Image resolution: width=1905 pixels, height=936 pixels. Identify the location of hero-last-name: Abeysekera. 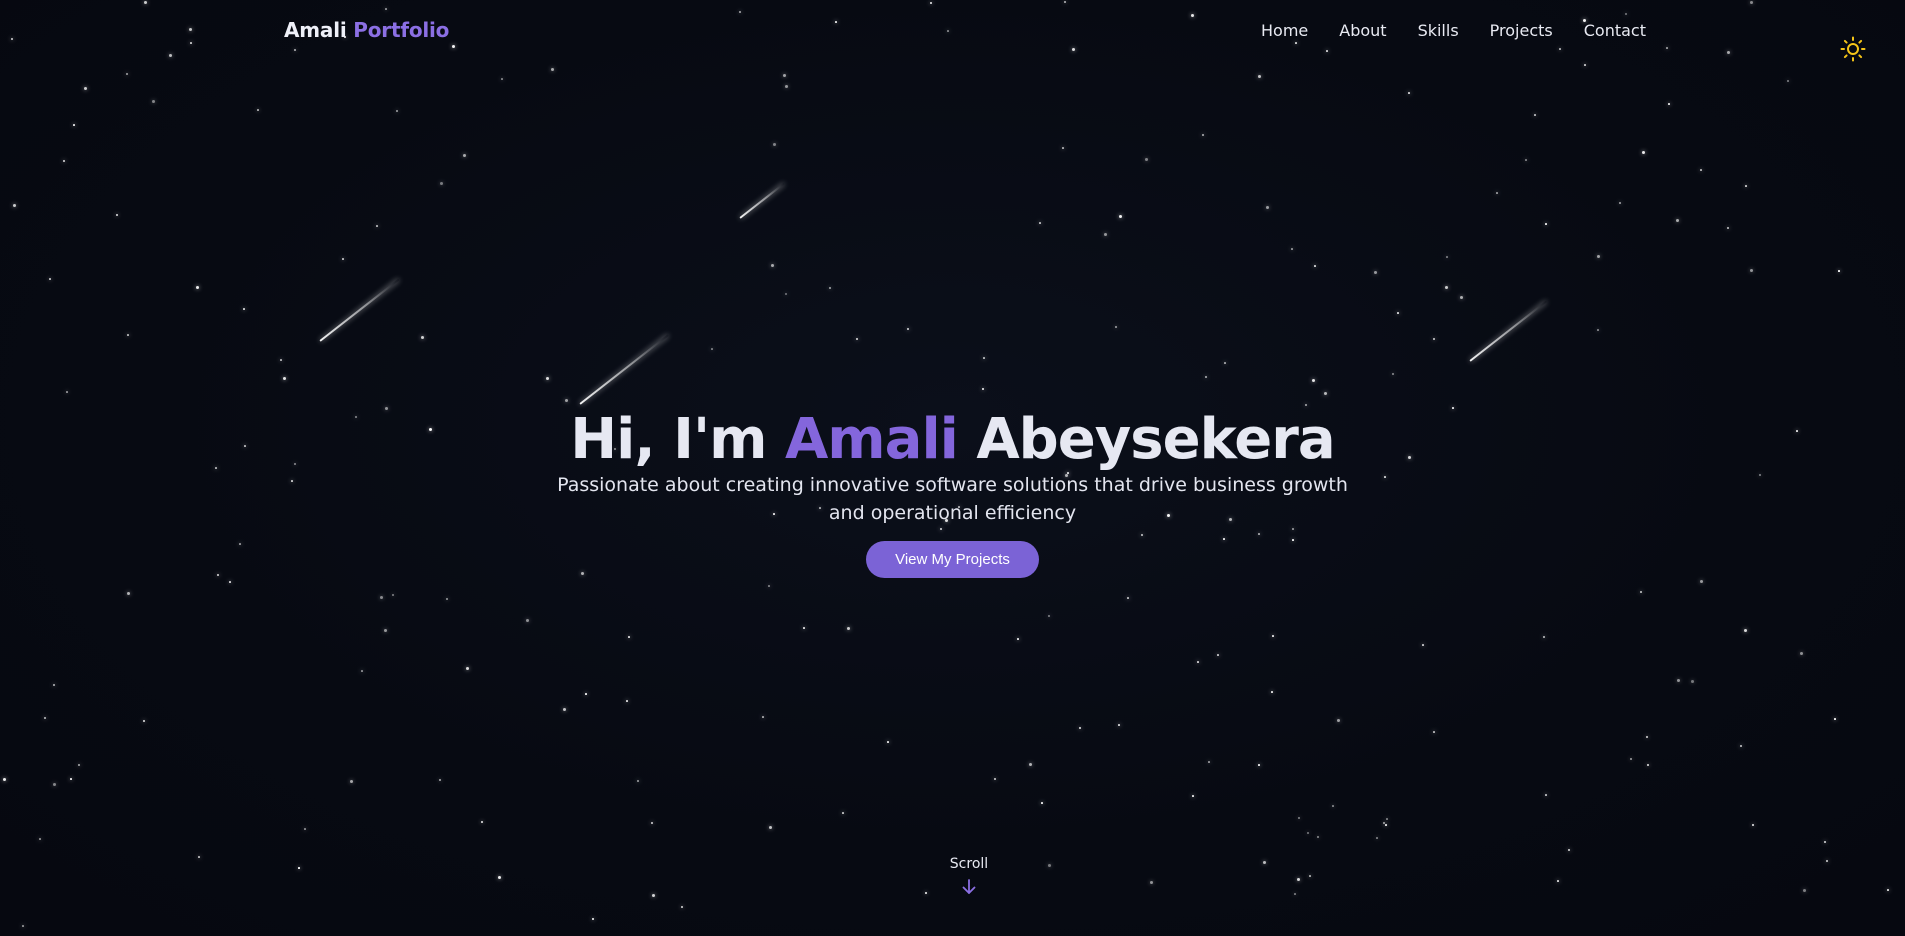
(1155, 439).